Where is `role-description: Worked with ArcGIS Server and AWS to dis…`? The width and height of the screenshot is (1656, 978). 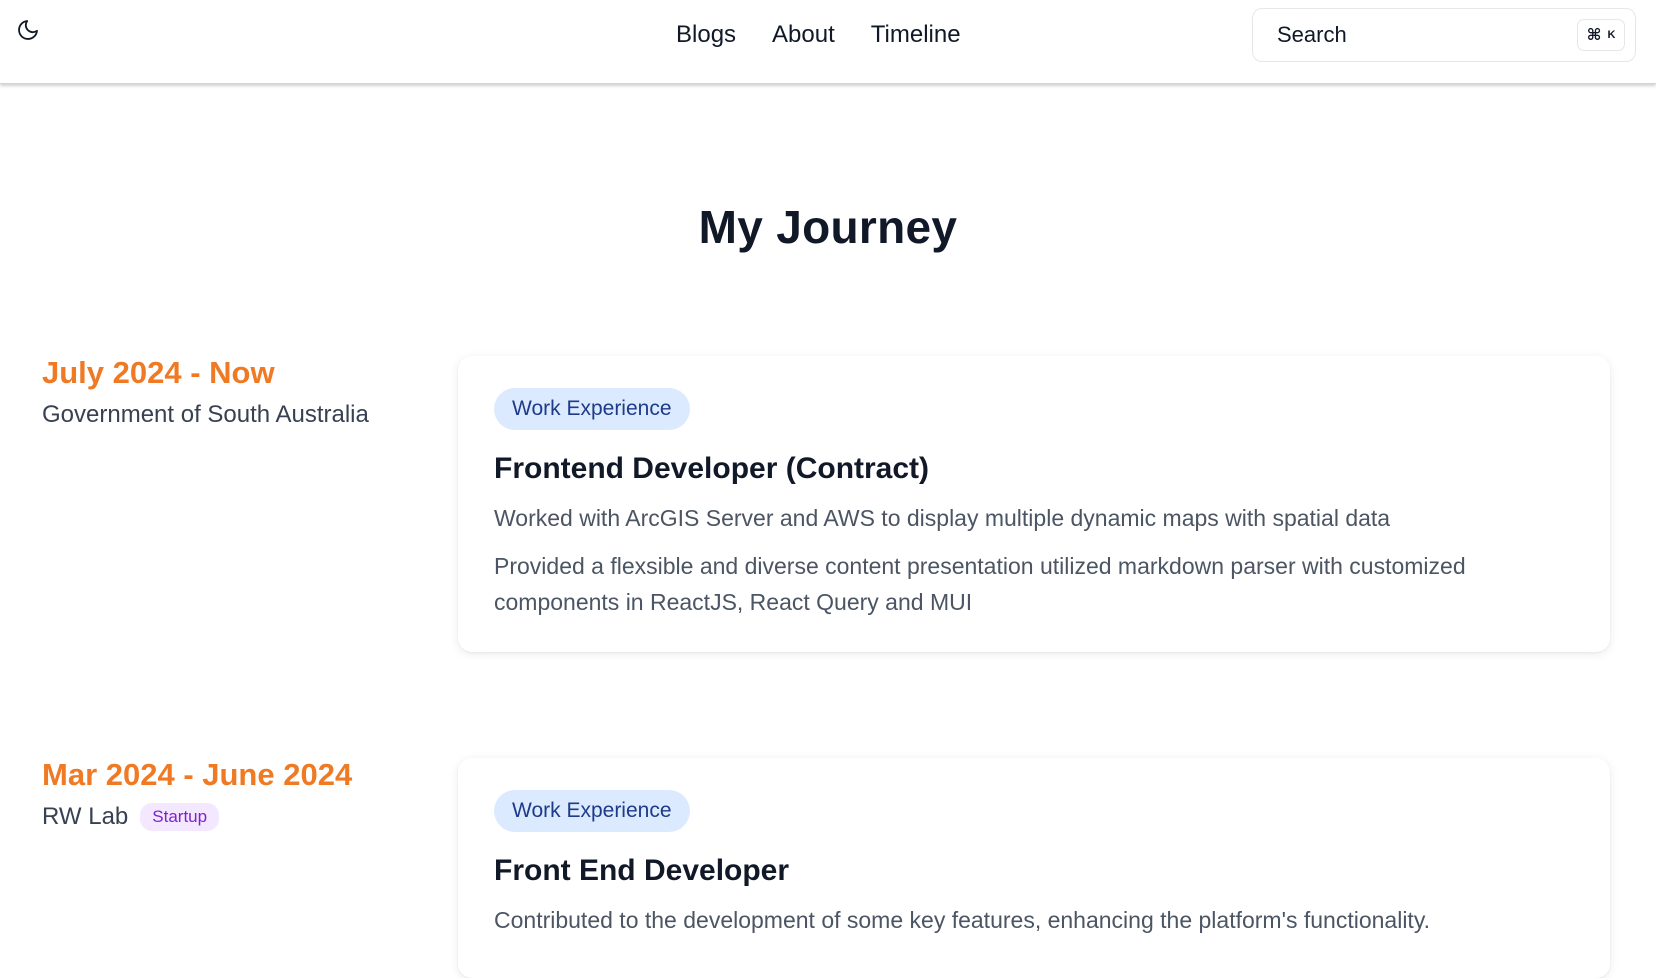 role-description: Worked with ArcGIS Server and AWS to dis… is located at coordinates (942, 518).